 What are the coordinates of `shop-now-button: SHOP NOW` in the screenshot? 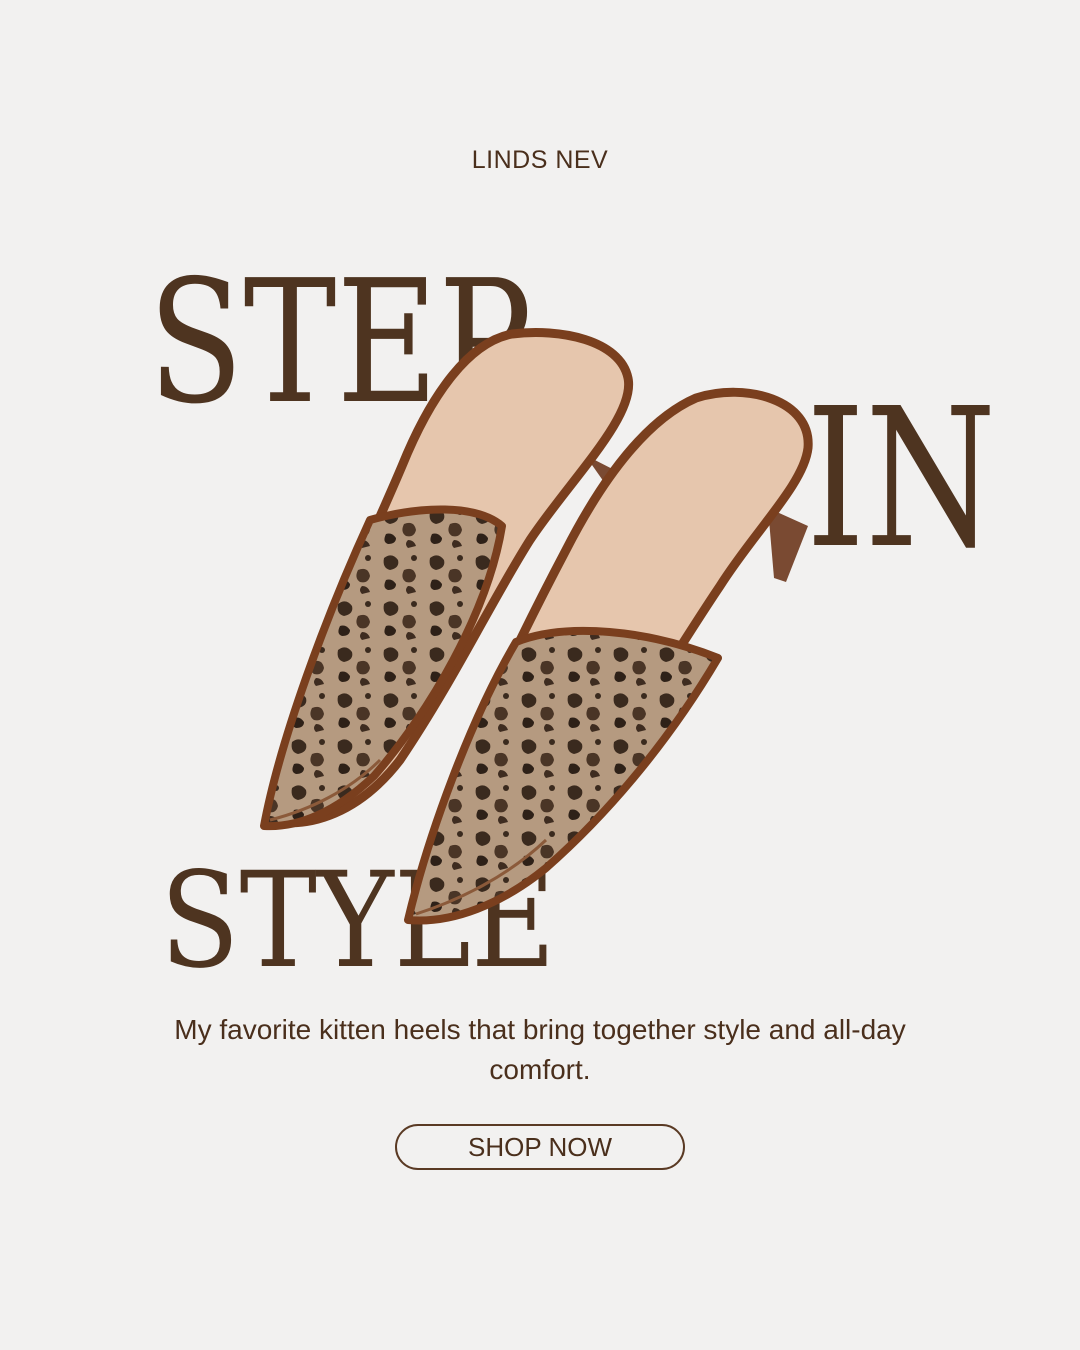 It's located at (540, 1147).